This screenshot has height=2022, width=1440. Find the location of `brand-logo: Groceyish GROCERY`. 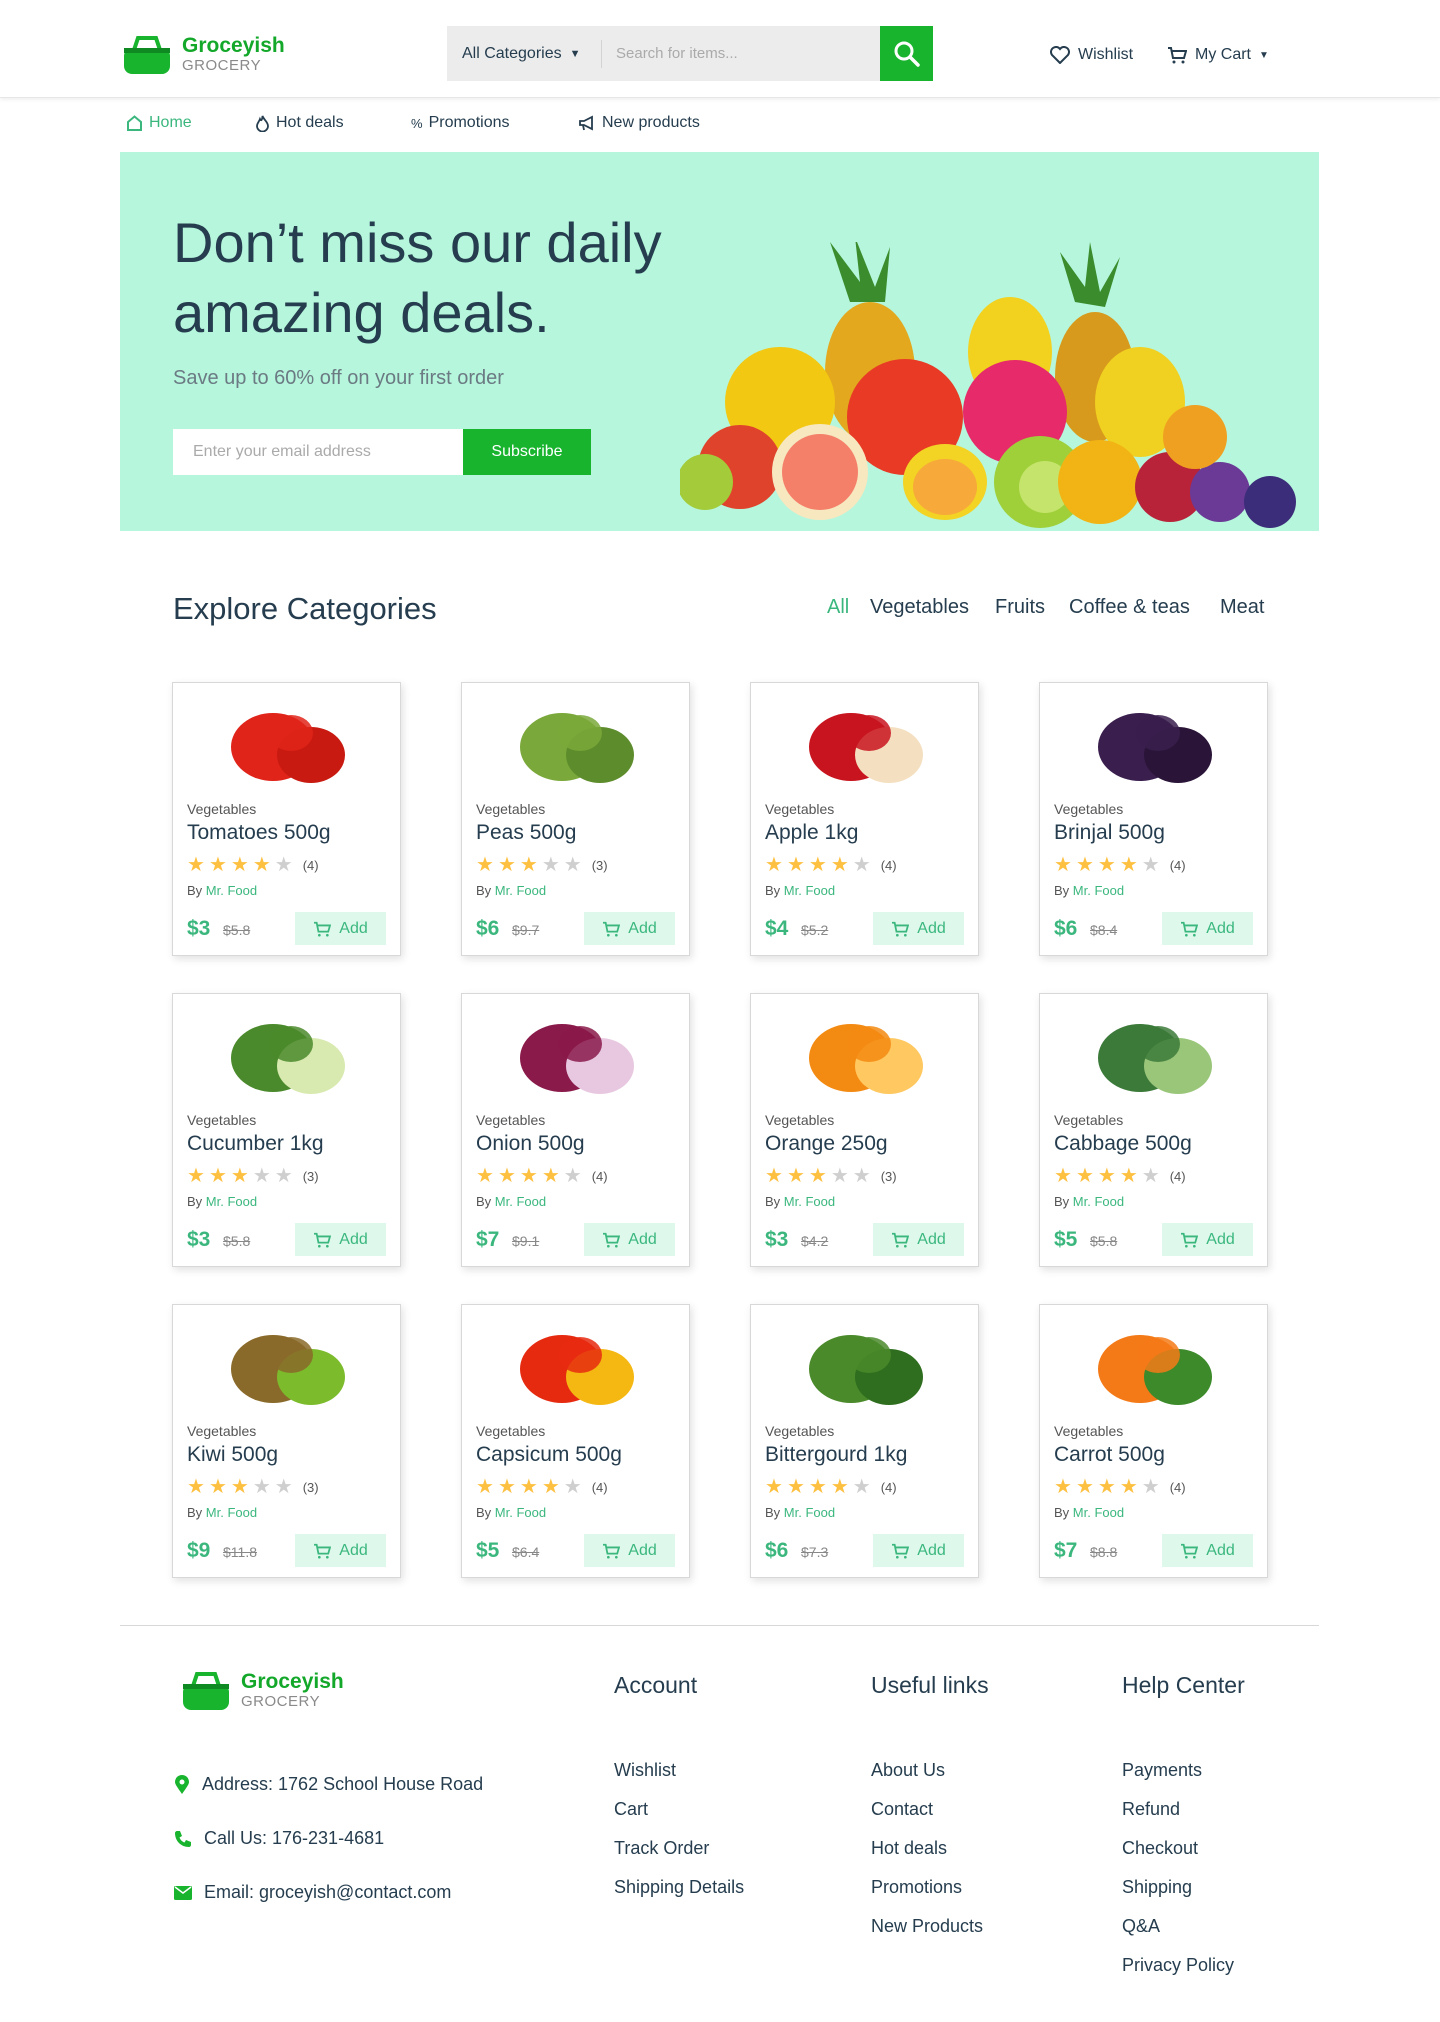

brand-logo: Groceyish GROCERY is located at coordinates (203, 55).